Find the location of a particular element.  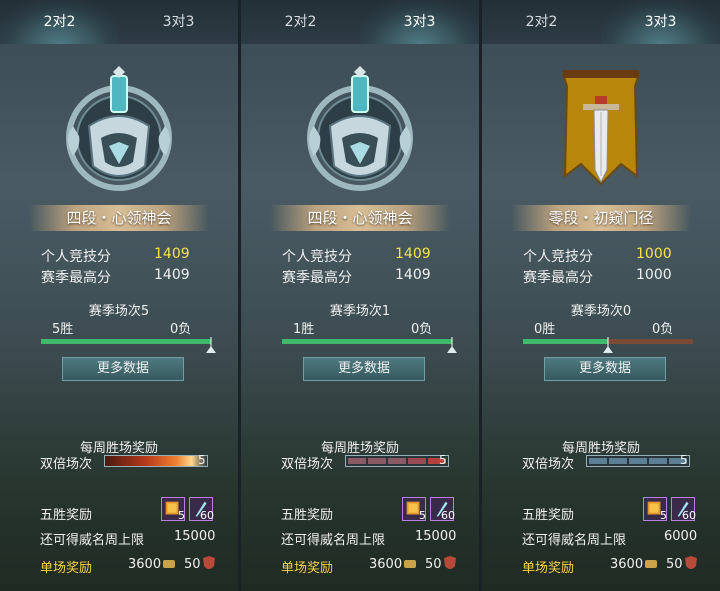

season-matches: 赛季场次1 is located at coordinates (360, 311).